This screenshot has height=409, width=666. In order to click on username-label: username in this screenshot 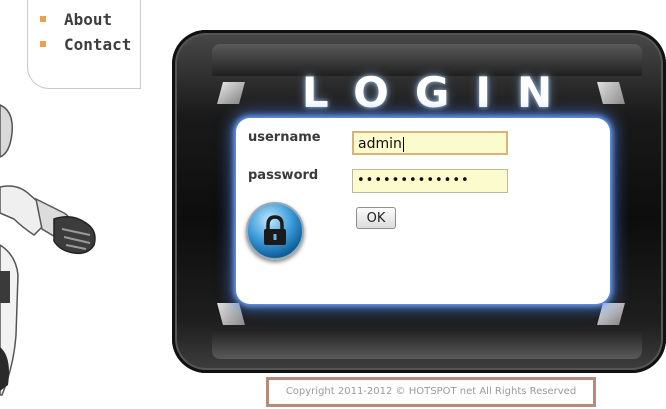, I will do `click(284, 137)`.